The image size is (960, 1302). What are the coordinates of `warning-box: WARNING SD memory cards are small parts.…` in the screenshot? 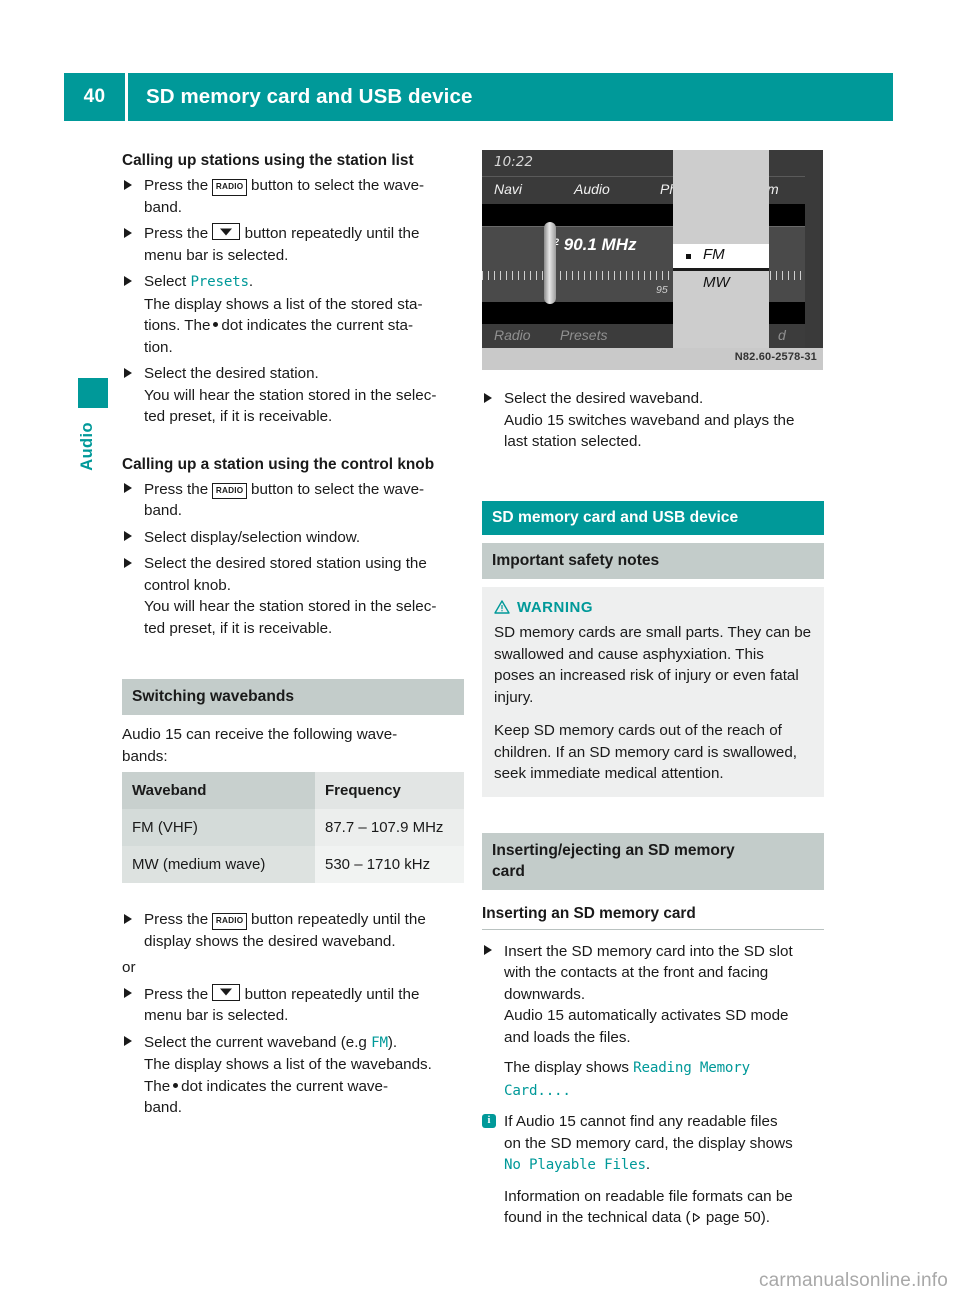 It's located at (653, 691).